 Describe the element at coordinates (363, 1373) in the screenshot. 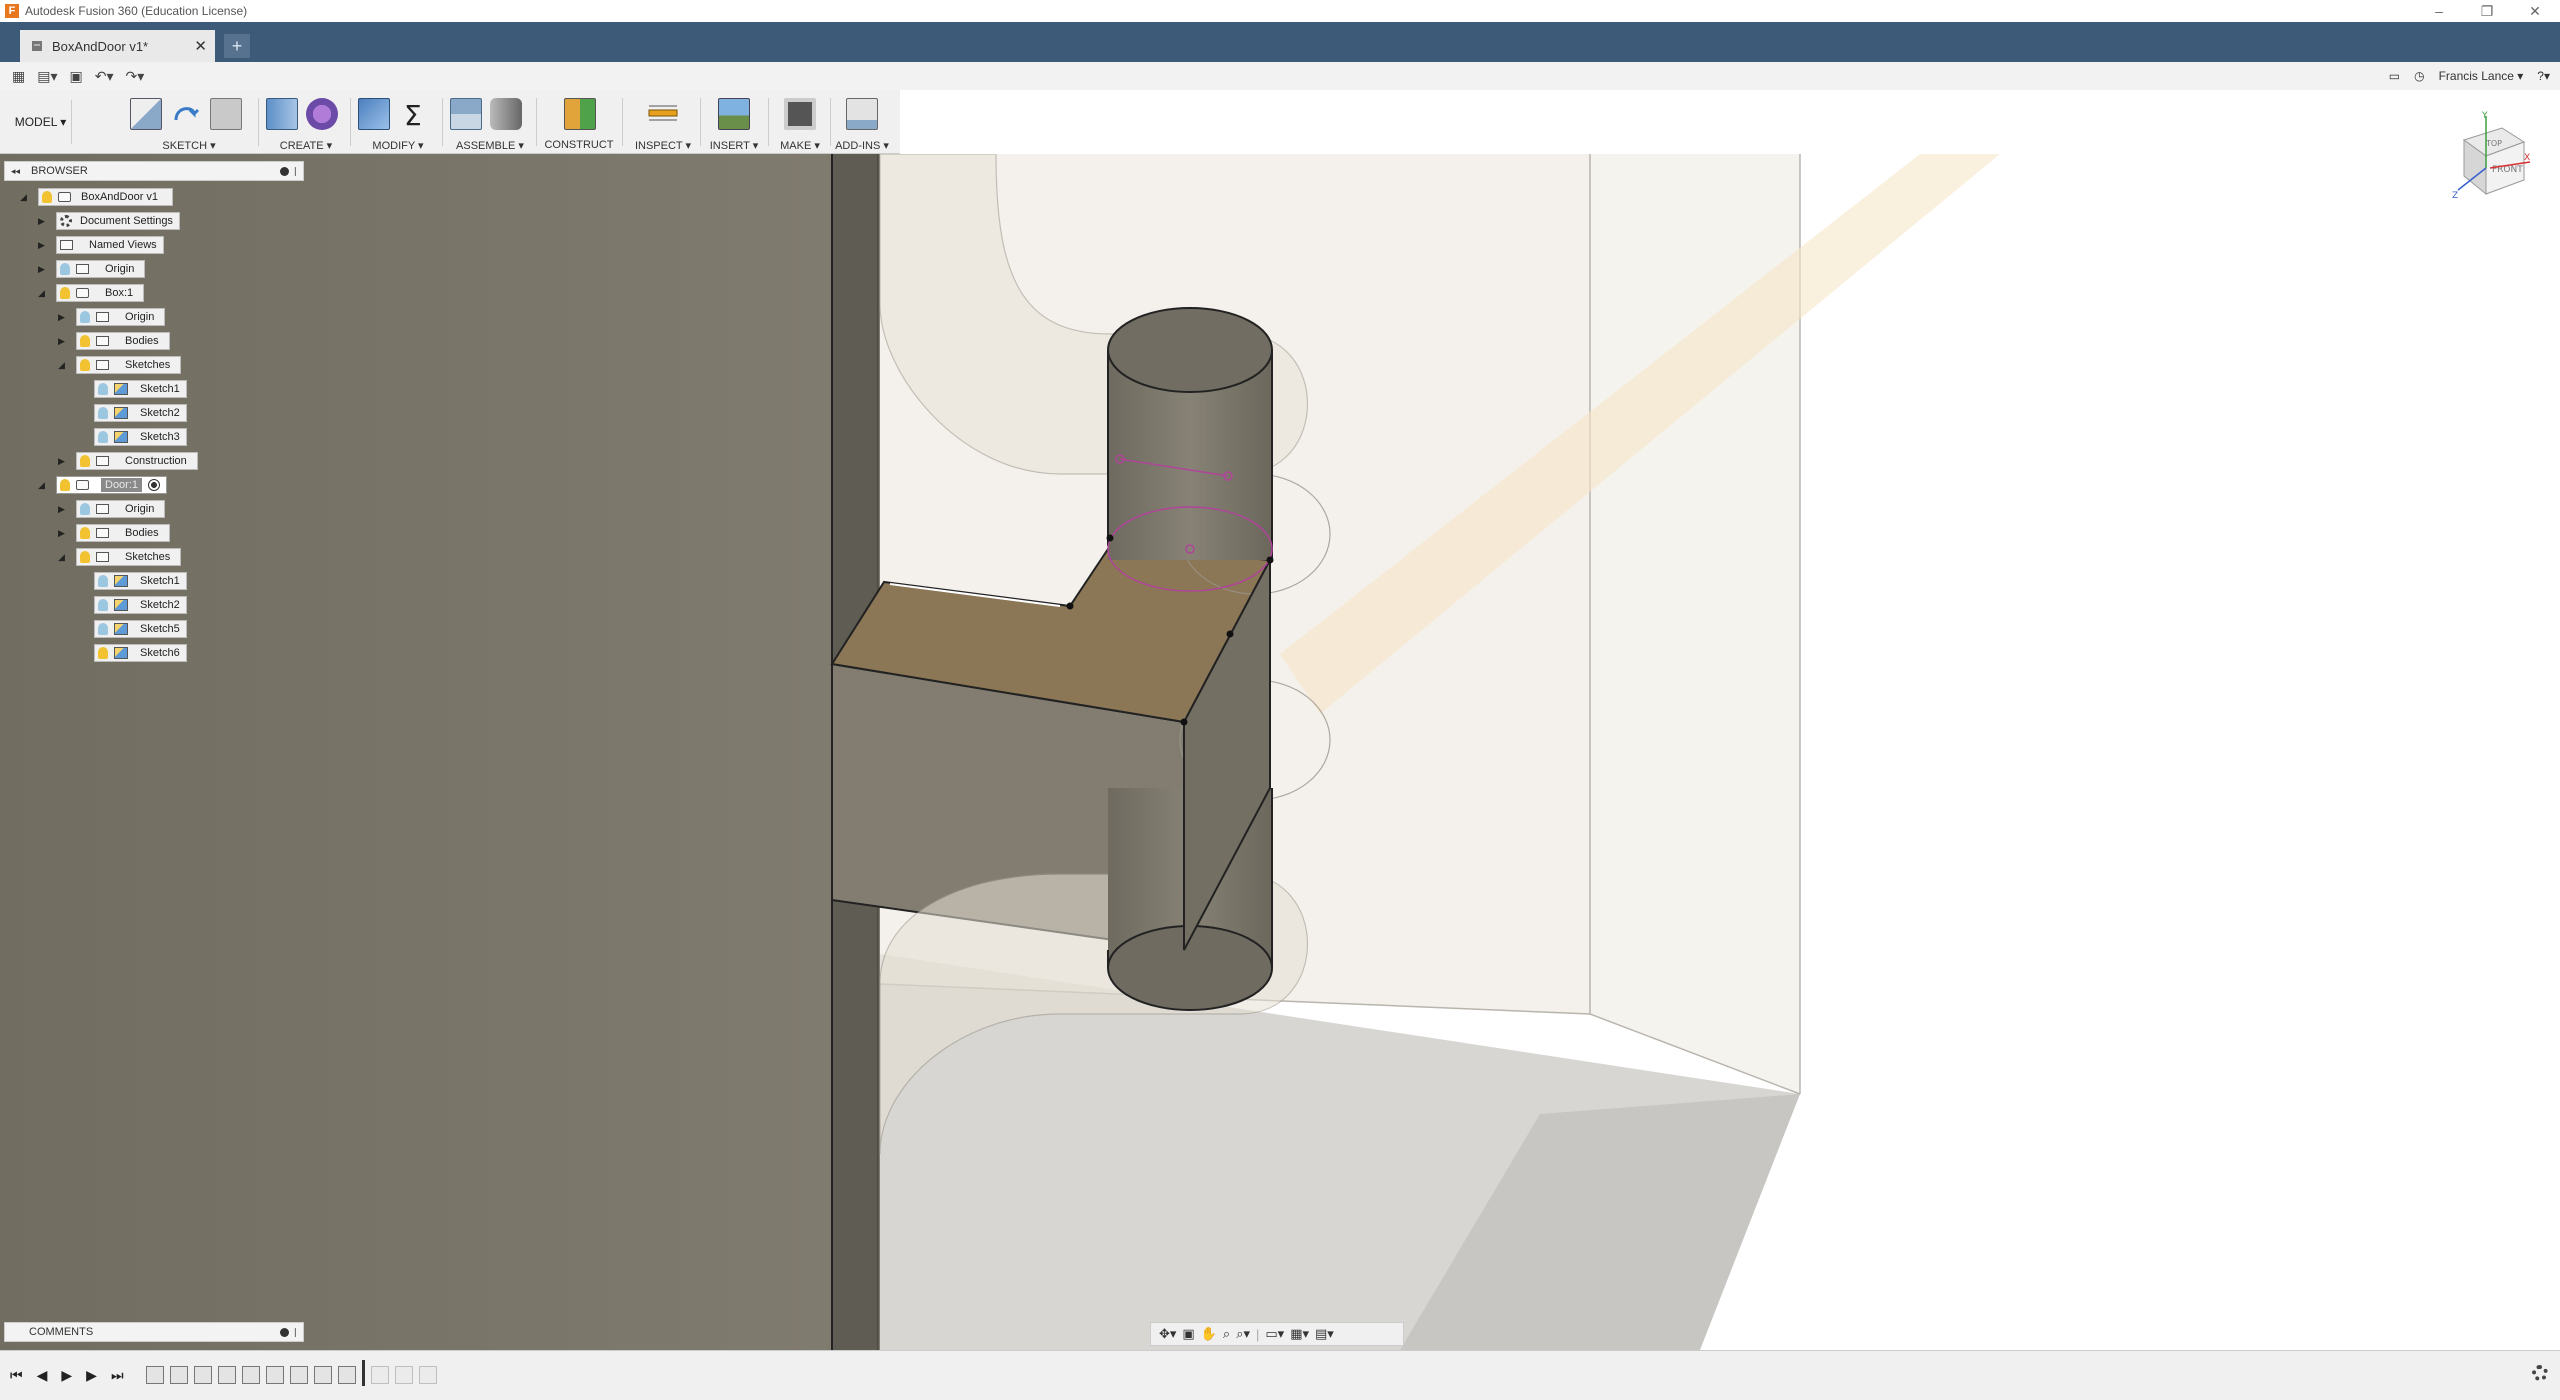

I see `timeline-marker` at that location.